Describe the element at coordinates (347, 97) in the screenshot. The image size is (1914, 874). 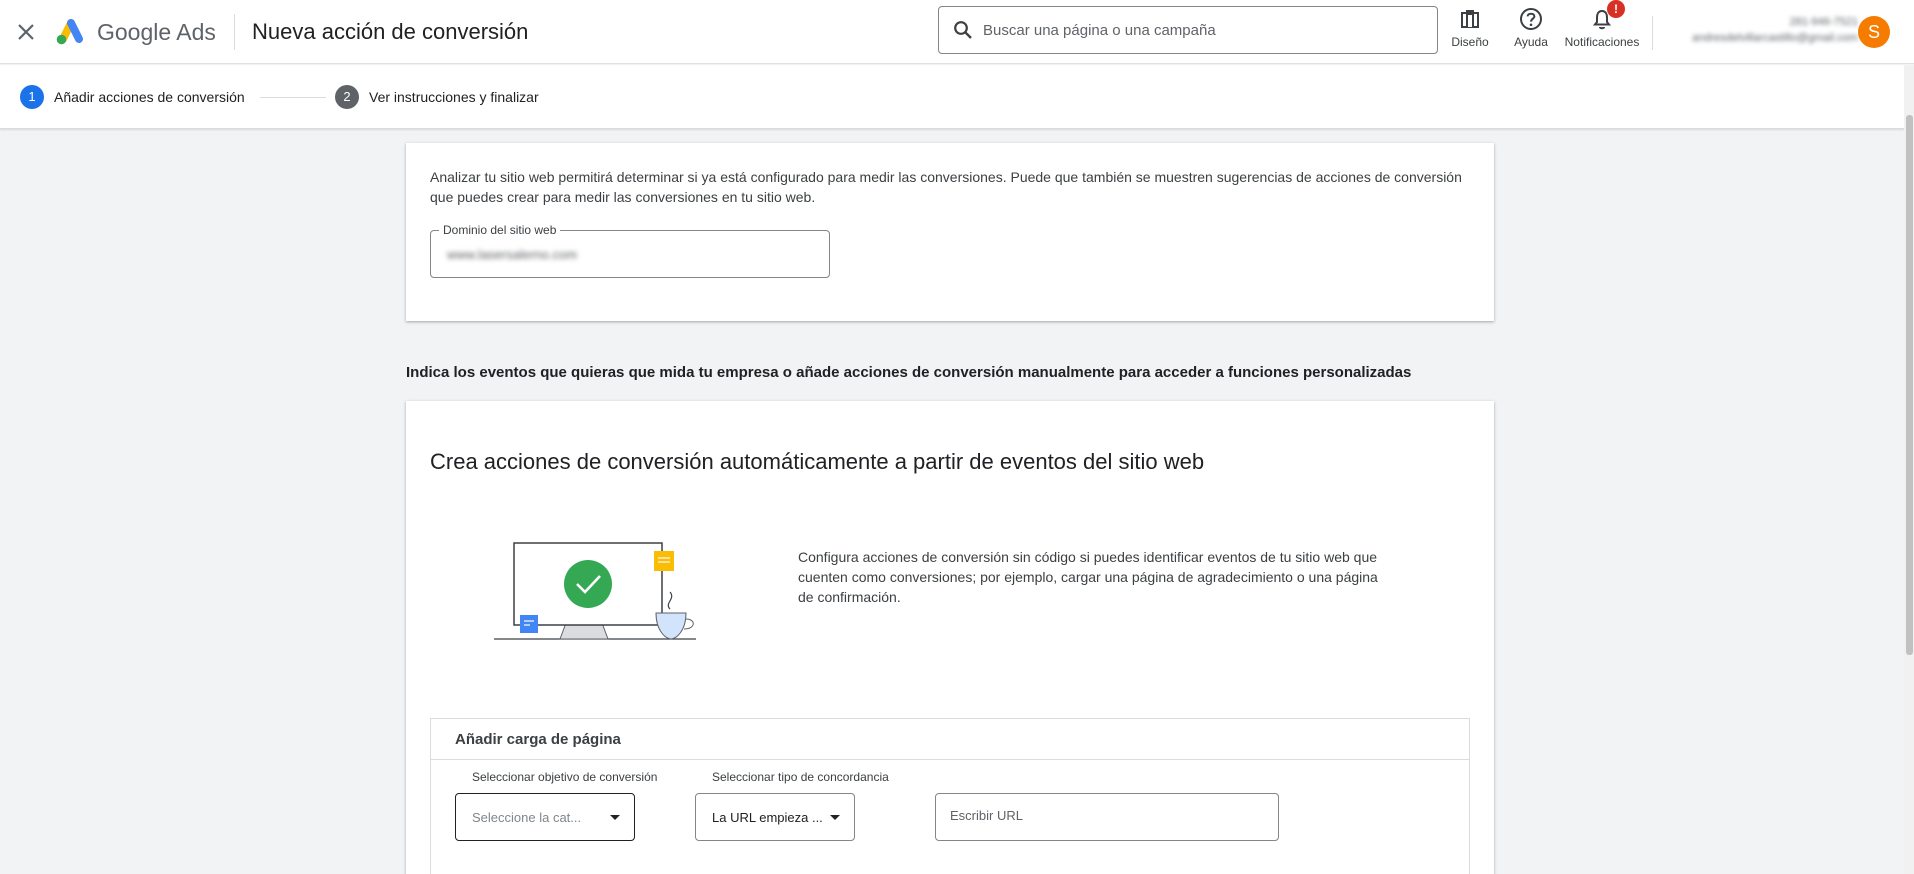
I see `step-2-number: 2` at that location.